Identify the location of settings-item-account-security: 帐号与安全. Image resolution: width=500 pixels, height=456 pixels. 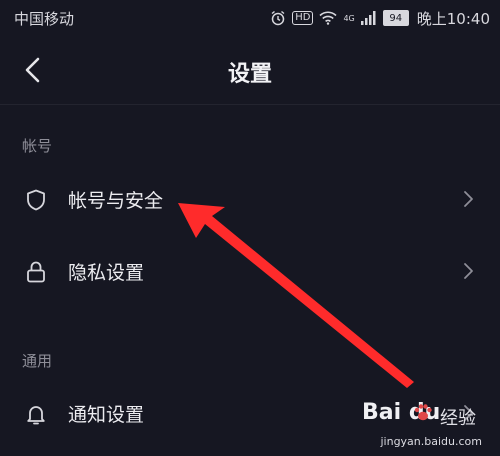
(250, 199).